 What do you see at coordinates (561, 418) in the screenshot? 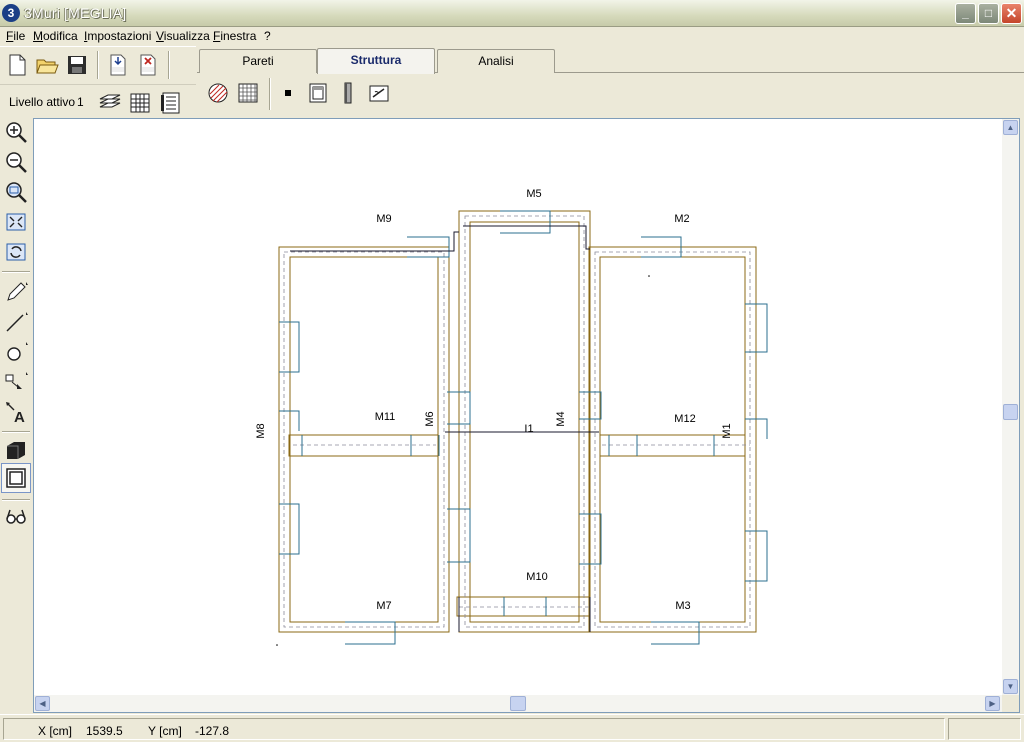
I see `wall-label-m4: M4` at bounding box center [561, 418].